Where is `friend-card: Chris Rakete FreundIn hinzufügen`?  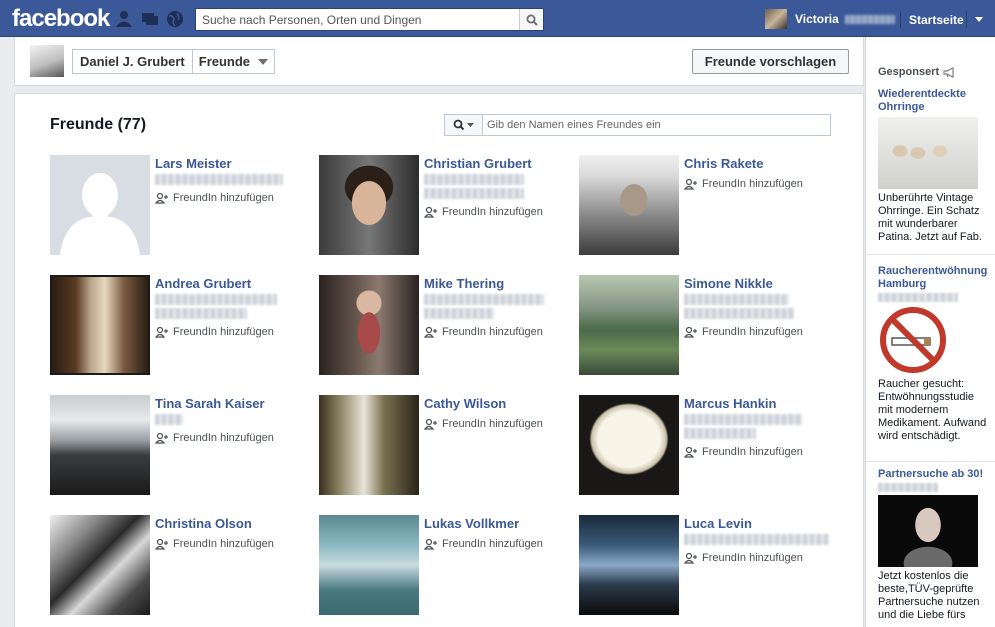 friend-card: Chris Rakete FreundIn hinzufügen is located at coordinates (704, 205).